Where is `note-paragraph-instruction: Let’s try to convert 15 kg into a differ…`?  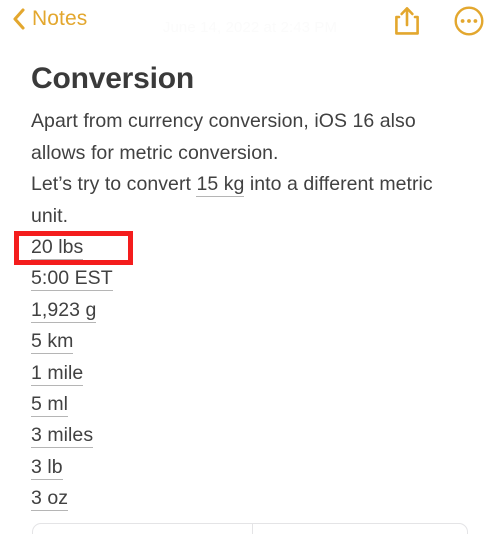
note-paragraph-instruction: Let’s try to convert 15 kg into a differ… is located at coordinates (250, 200).